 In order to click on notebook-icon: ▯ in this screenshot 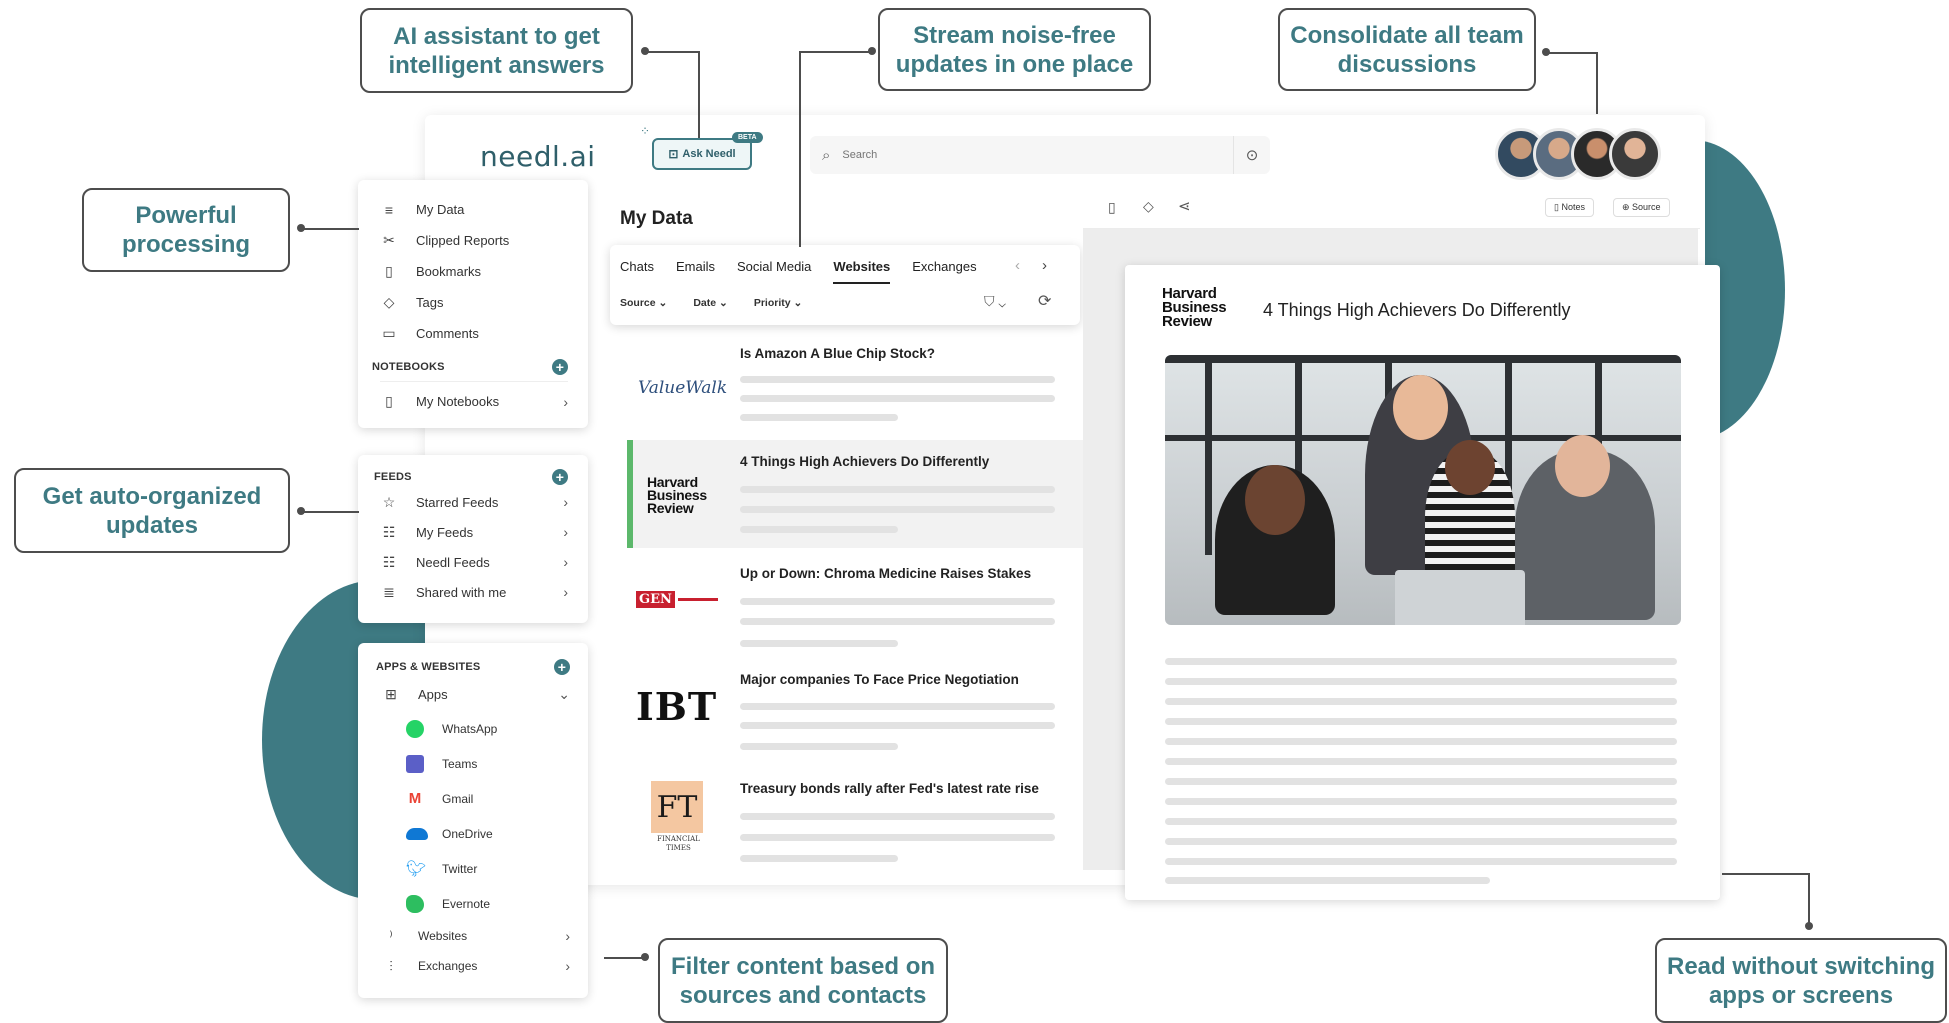, I will do `click(389, 401)`.